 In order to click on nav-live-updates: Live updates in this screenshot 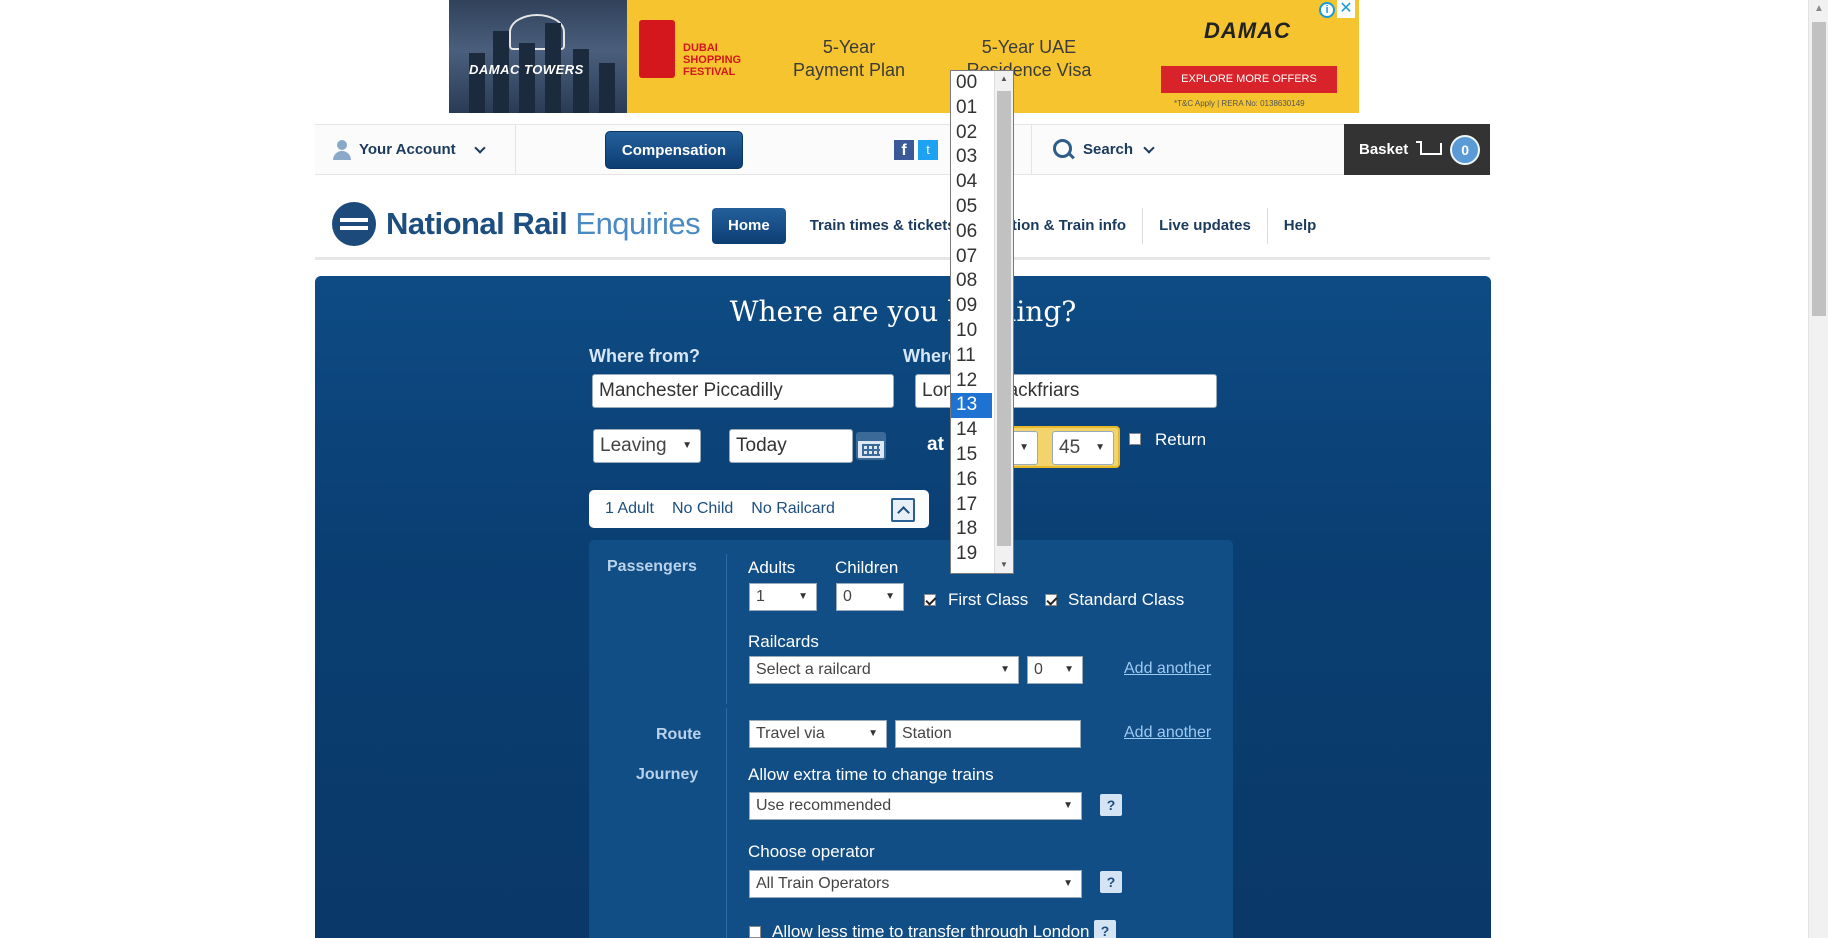, I will do `click(1205, 226)`.